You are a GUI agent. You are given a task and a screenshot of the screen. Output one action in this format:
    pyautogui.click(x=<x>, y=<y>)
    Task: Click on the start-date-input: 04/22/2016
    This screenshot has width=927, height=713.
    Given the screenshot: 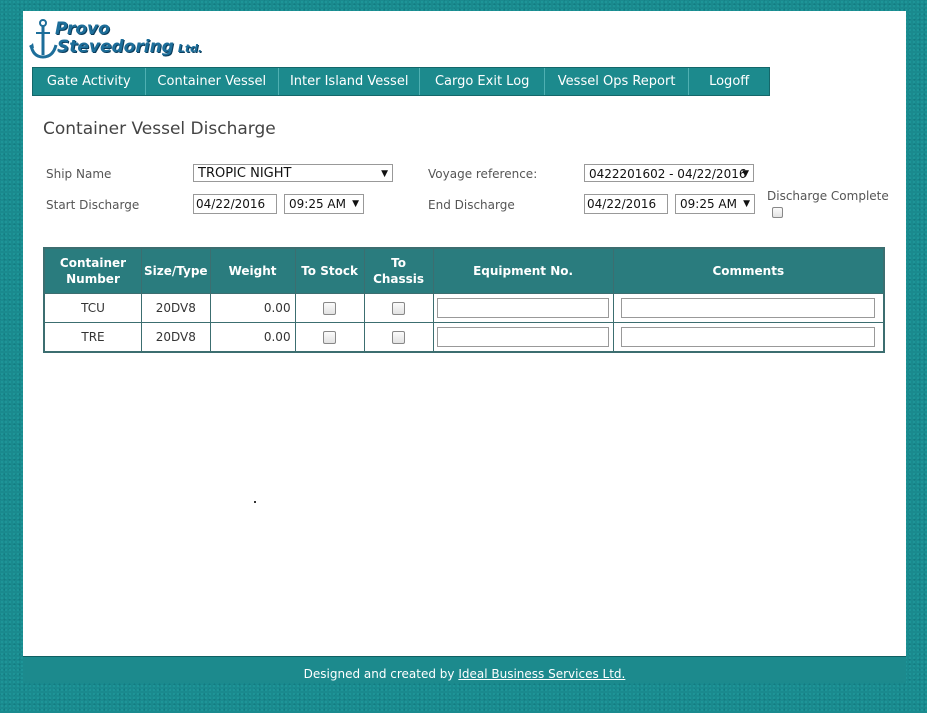 What is the action you would take?
    pyautogui.click(x=235, y=204)
    